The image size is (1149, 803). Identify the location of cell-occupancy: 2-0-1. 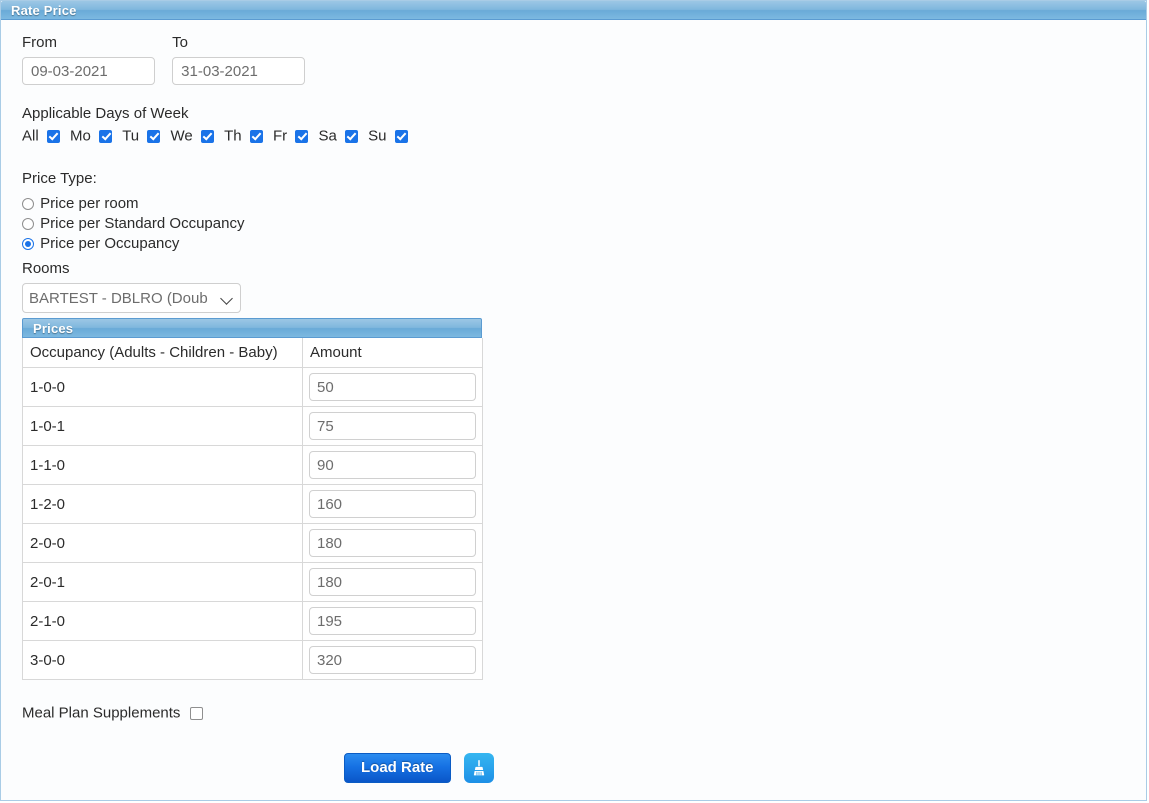
(162, 582).